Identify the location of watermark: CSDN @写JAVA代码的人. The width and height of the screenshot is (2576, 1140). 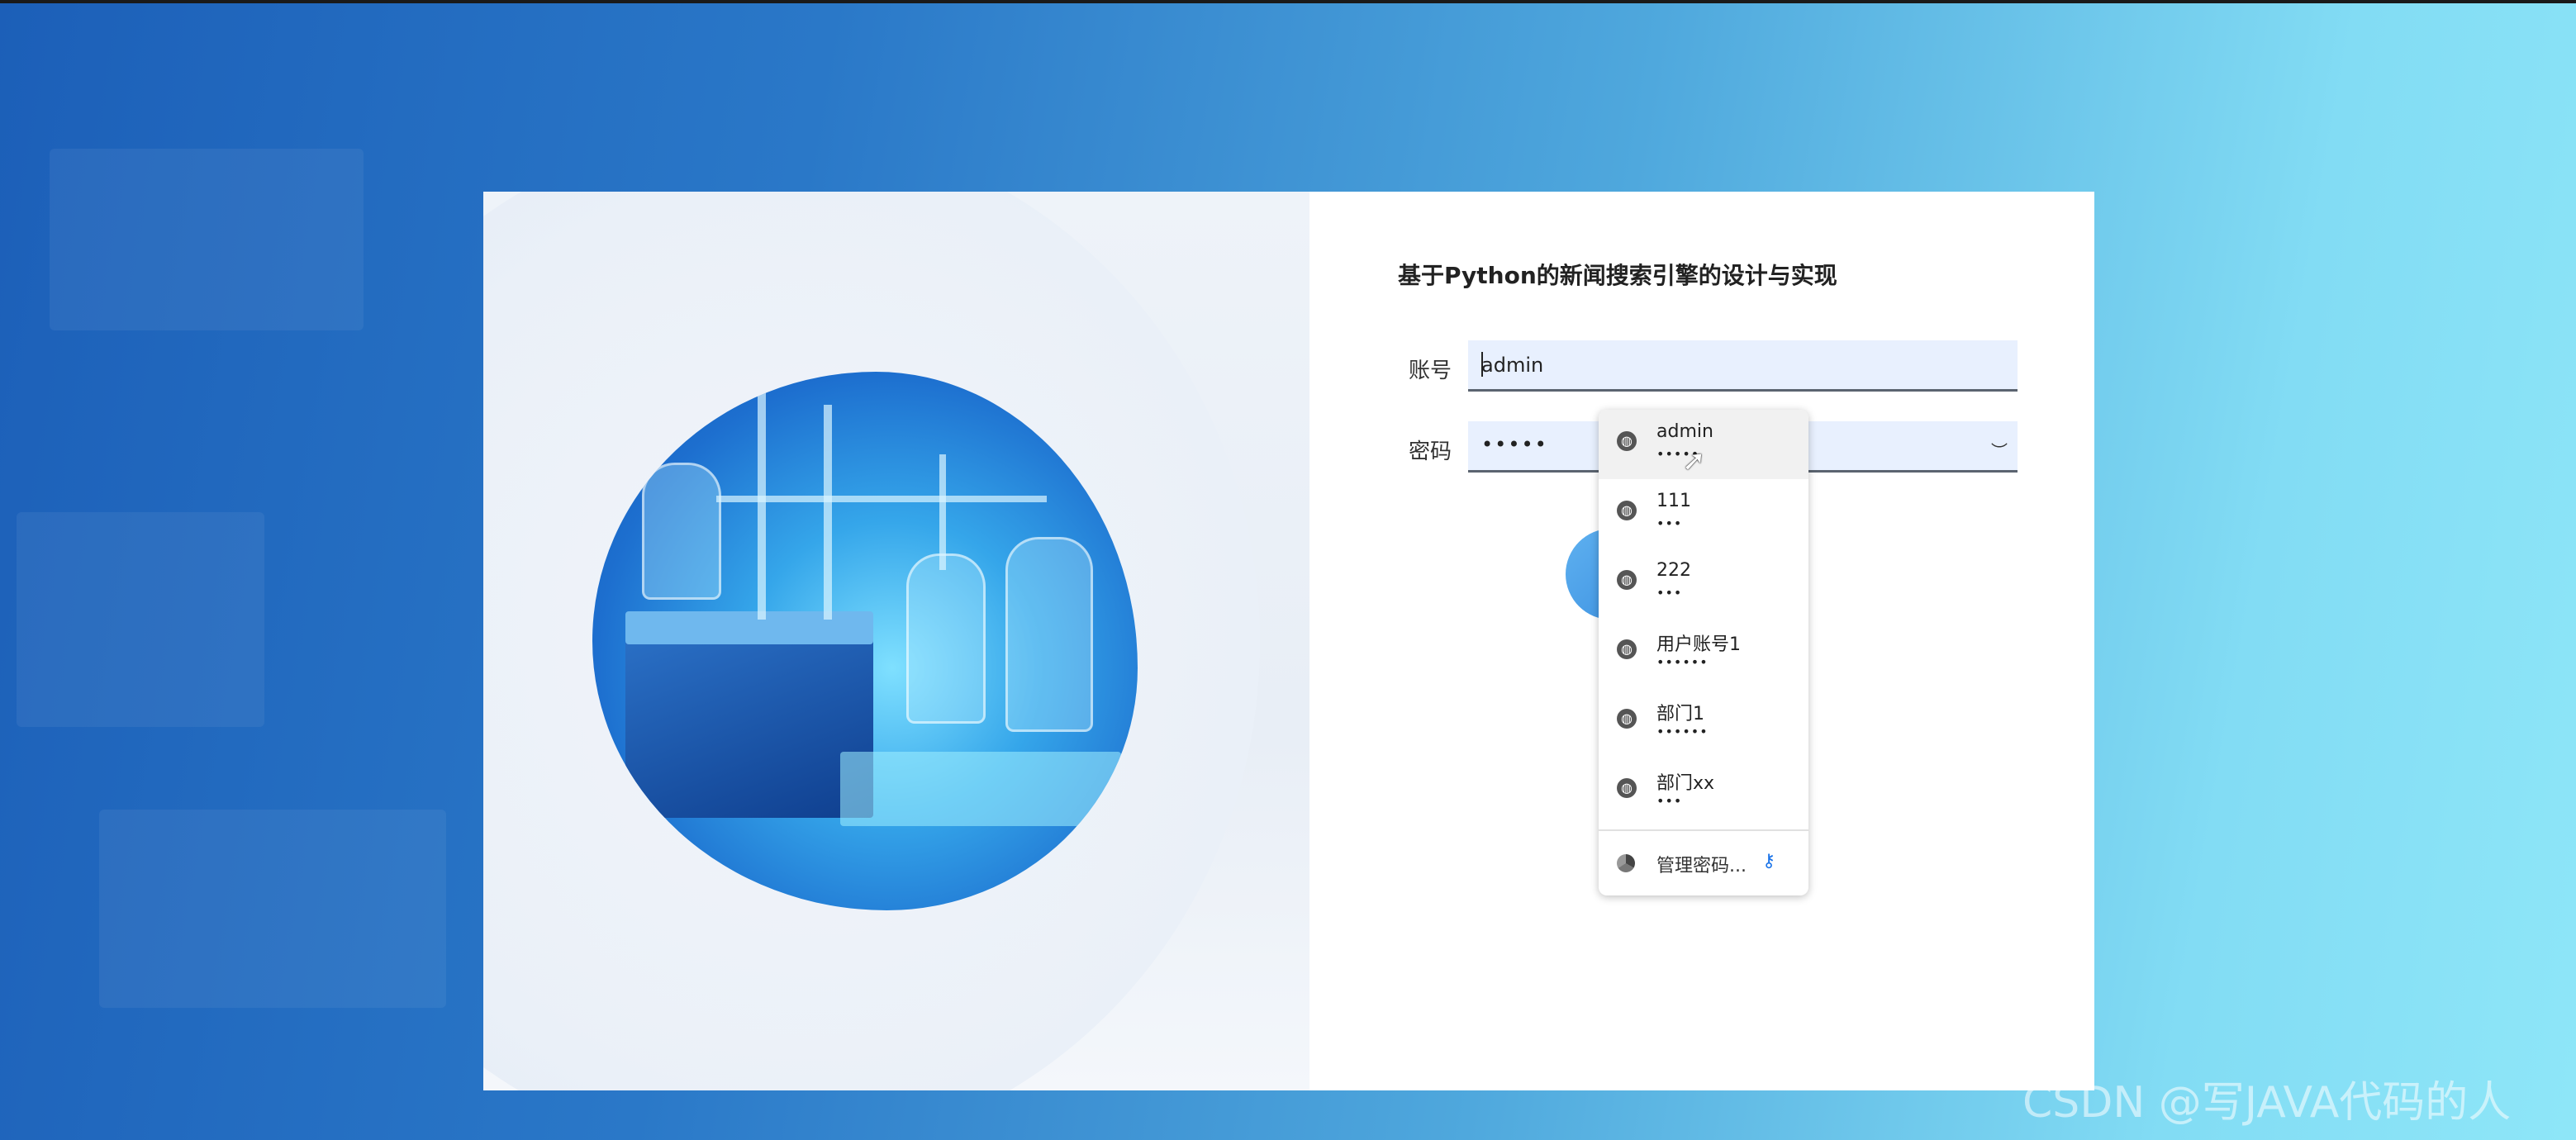
(2267, 1103).